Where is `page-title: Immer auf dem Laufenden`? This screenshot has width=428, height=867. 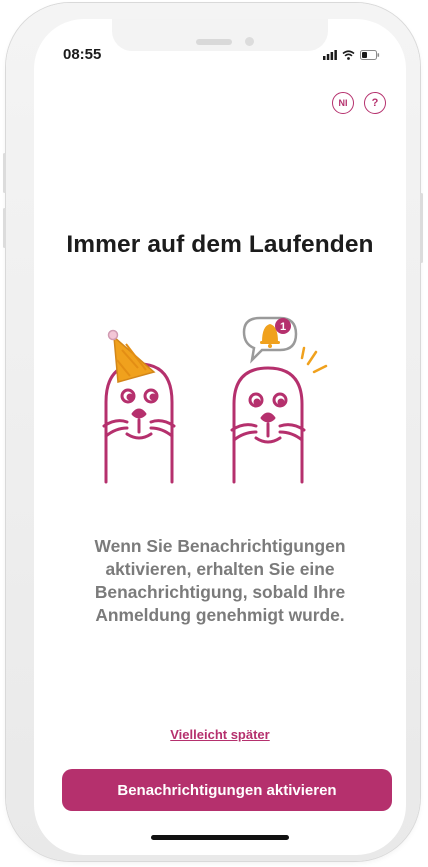 page-title: Immer auf dem Laufenden is located at coordinates (220, 244).